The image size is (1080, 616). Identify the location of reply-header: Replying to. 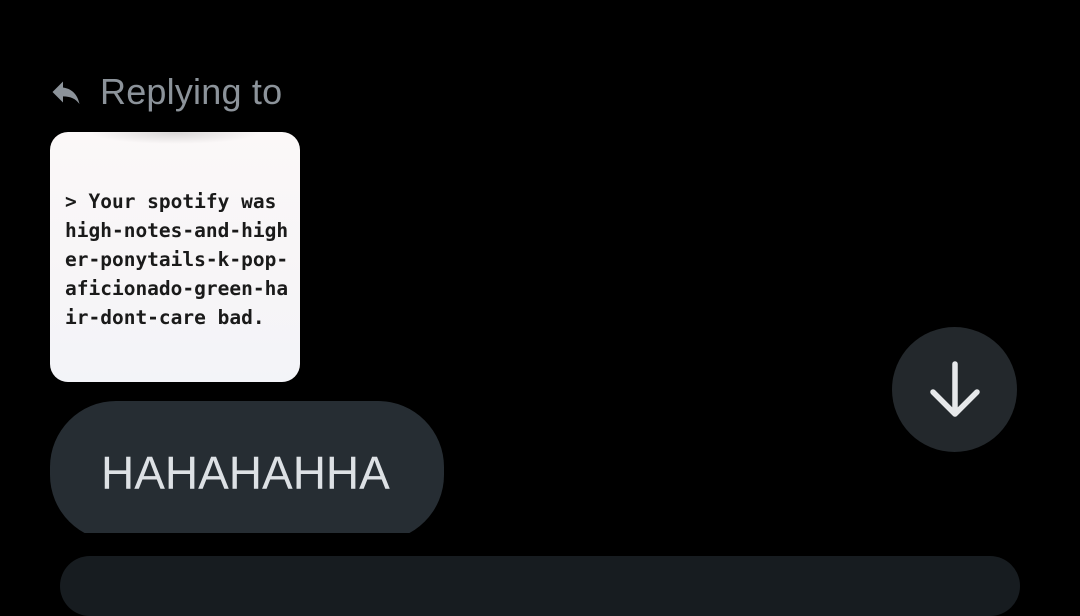
(165, 92).